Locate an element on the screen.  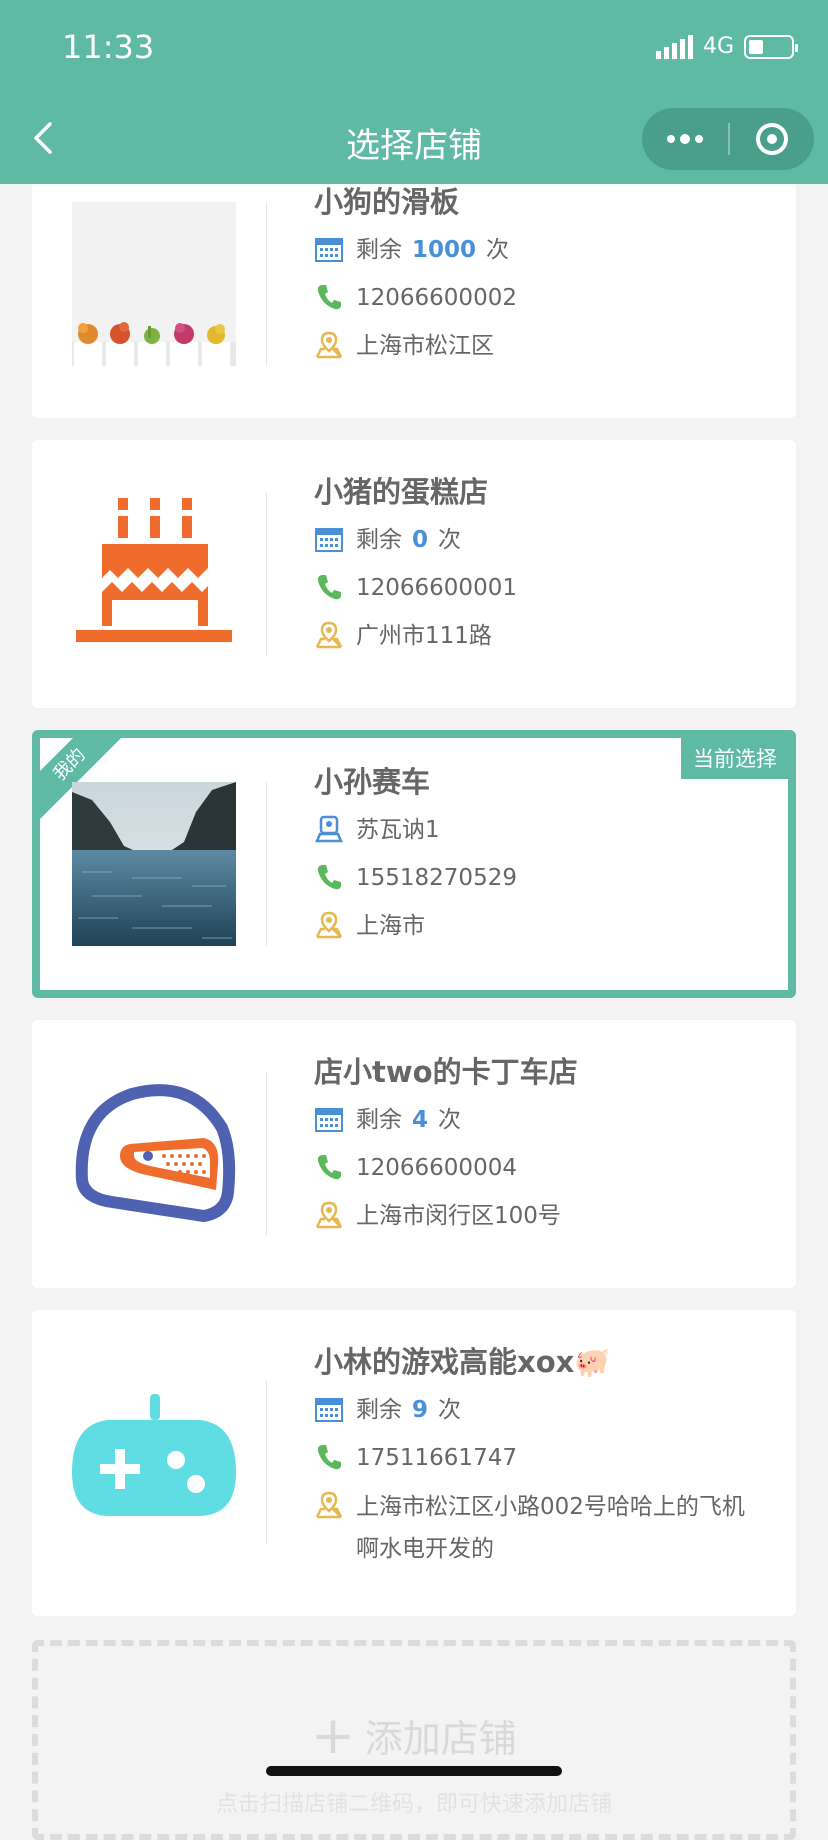
top-bar: 11:33 4G 选择店铺 is located at coordinates (414, 92).